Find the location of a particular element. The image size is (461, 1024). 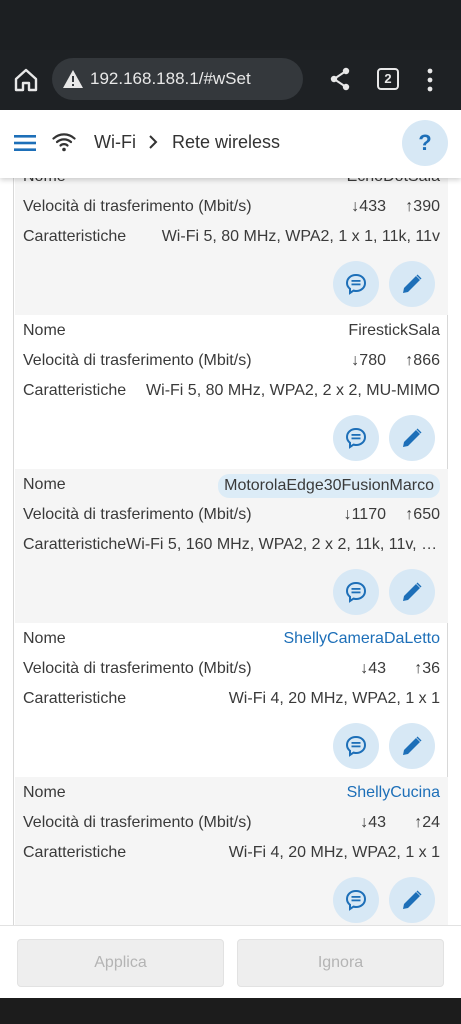

help-icon: ? is located at coordinates (425, 143).